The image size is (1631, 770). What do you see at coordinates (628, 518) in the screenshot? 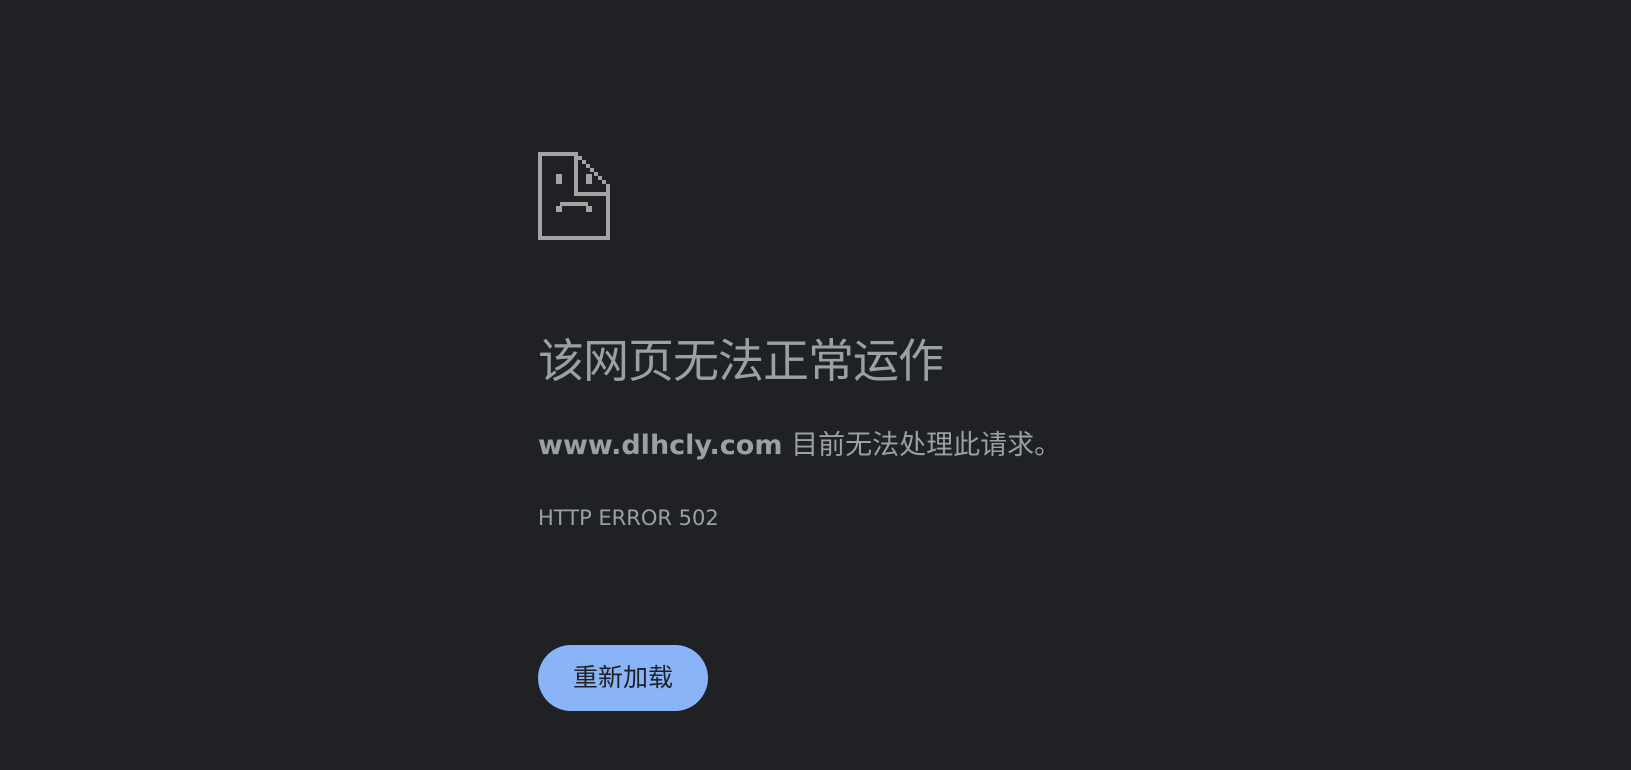
I see `error-code: HTTP ERROR 502` at bounding box center [628, 518].